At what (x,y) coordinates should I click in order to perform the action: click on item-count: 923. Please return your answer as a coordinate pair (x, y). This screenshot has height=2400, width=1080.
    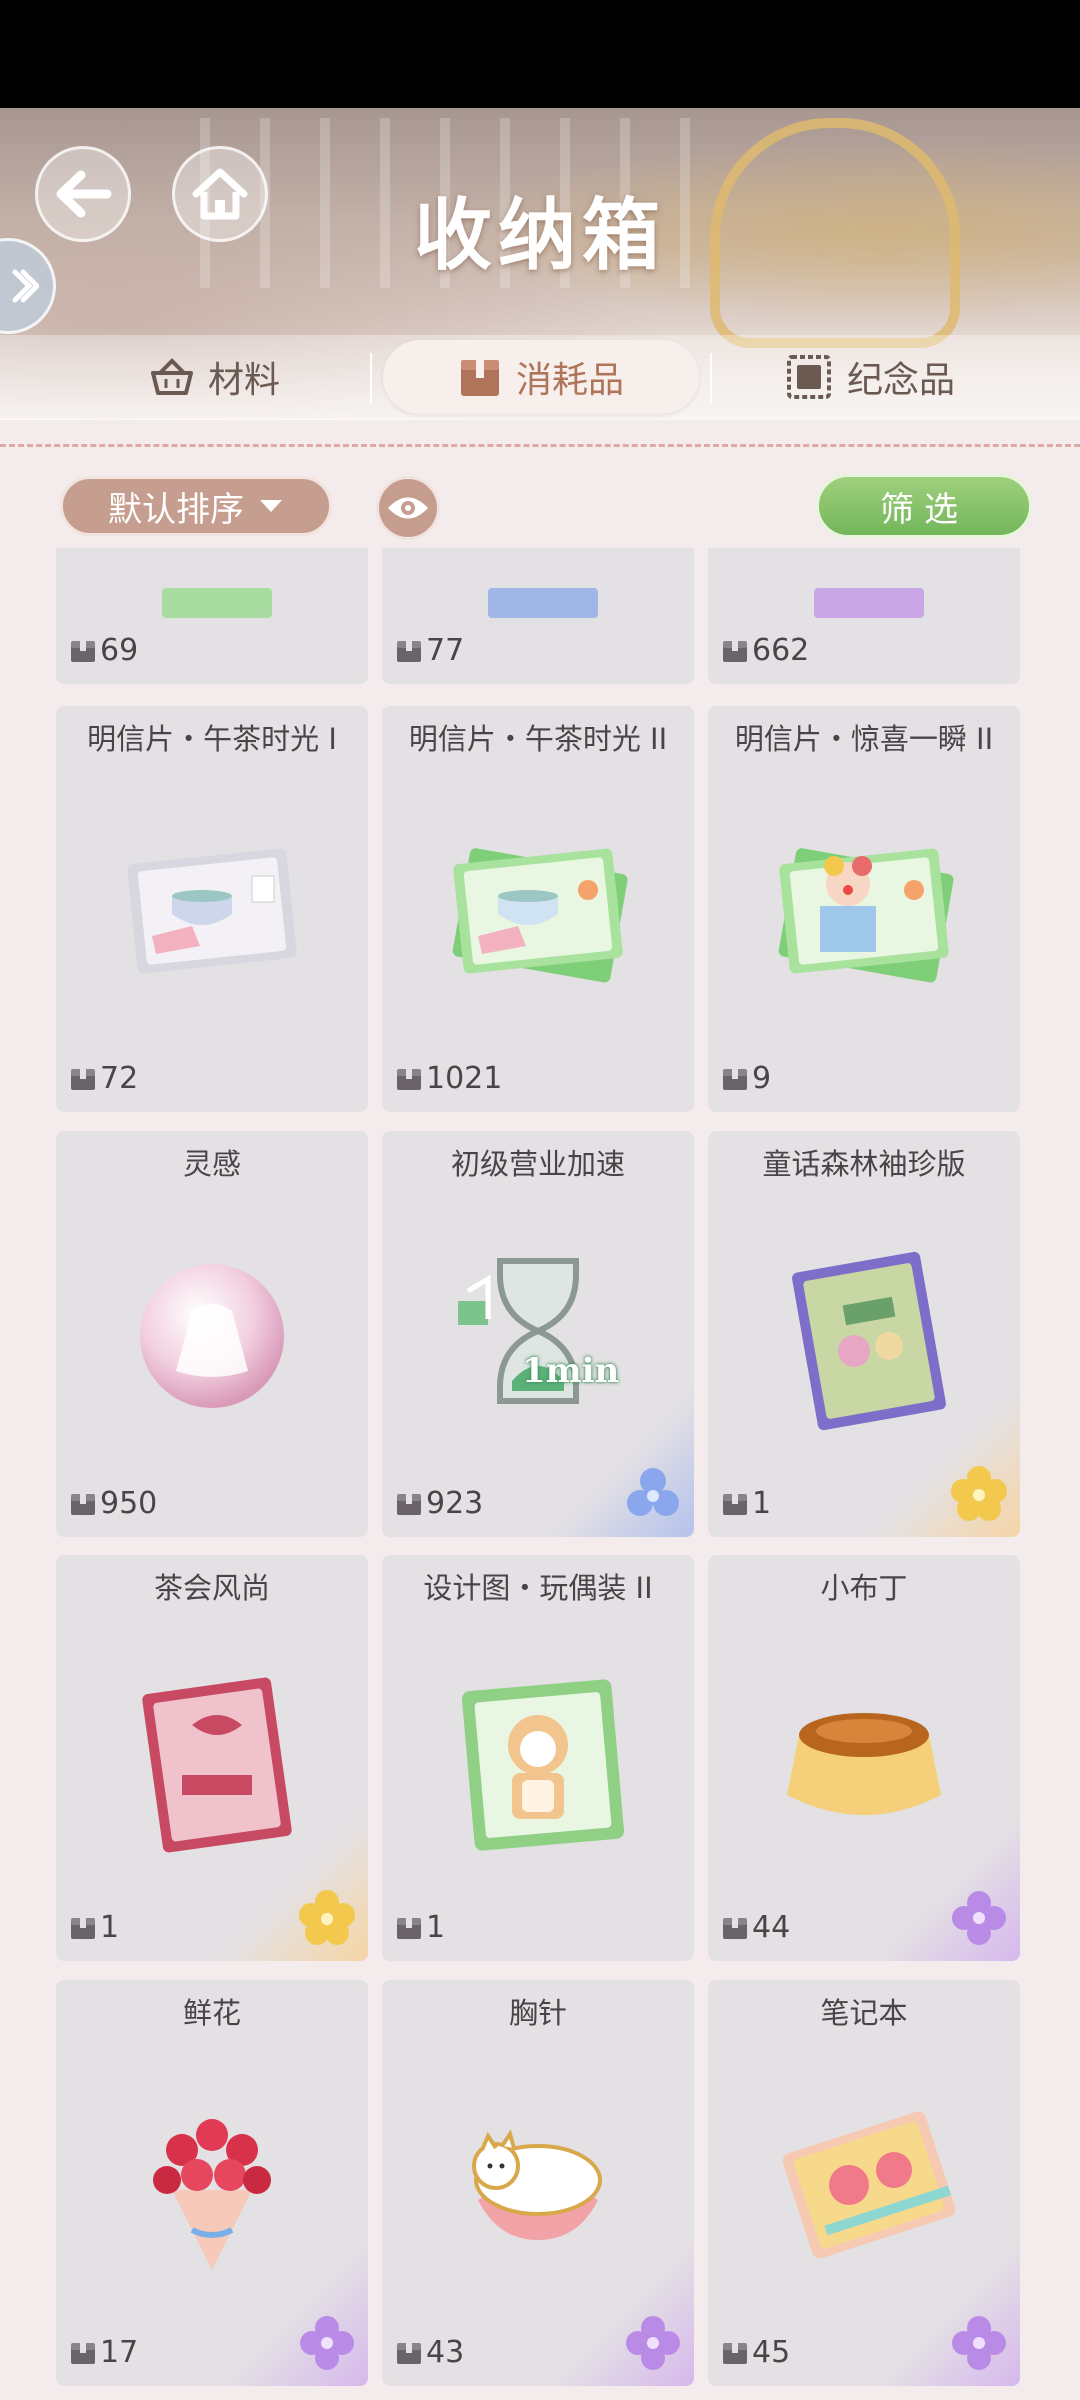
    Looking at the image, I should click on (439, 1503).